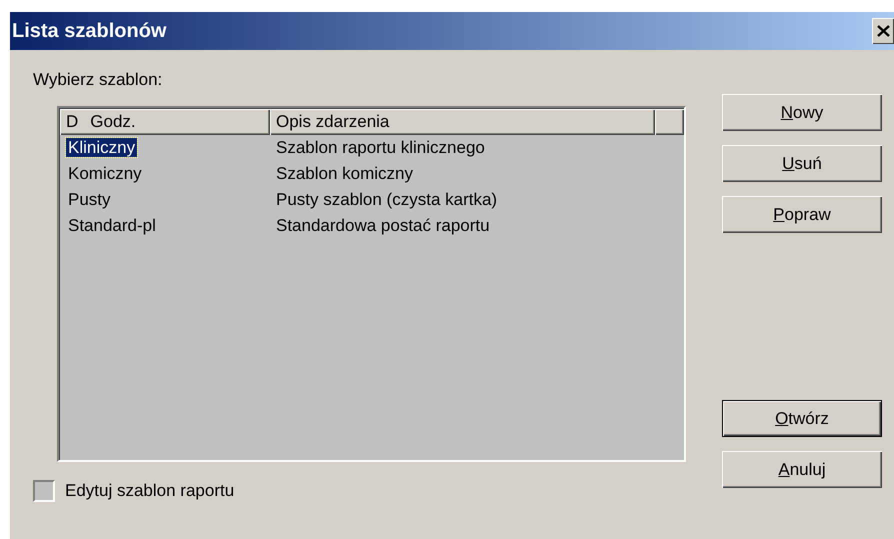 This screenshot has height=539, width=894. I want to click on prompt-label: Wybierz szablon:, so click(98, 80).